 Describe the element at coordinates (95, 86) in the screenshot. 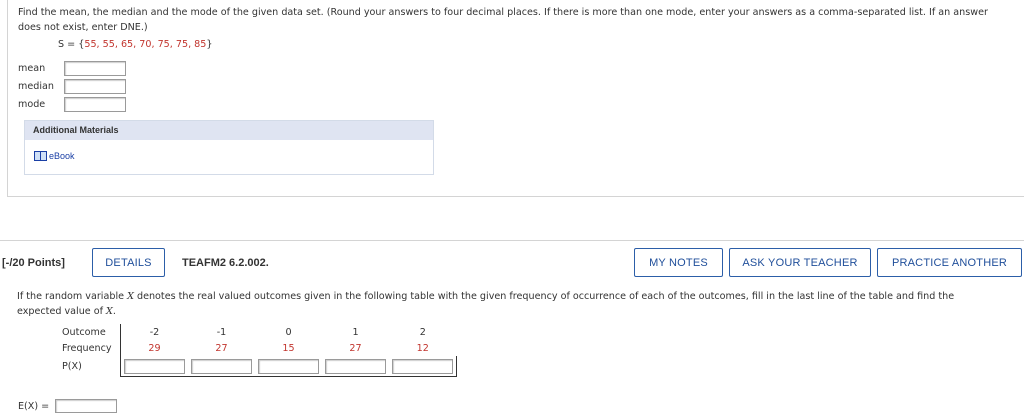

I see `median-input` at that location.